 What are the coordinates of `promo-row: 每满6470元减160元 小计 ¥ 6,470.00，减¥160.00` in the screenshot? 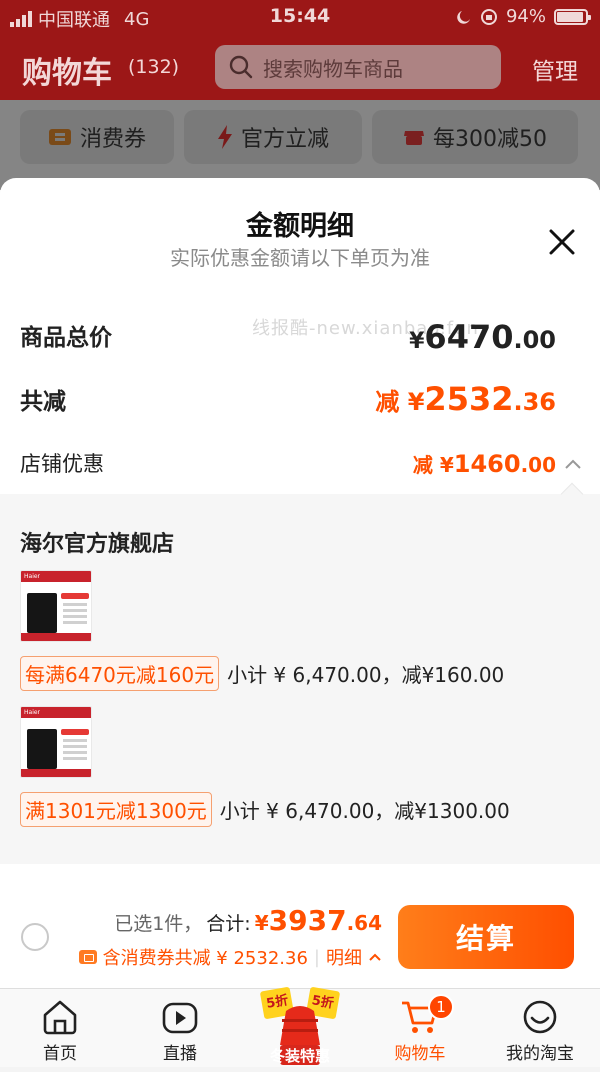 It's located at (262, 673).